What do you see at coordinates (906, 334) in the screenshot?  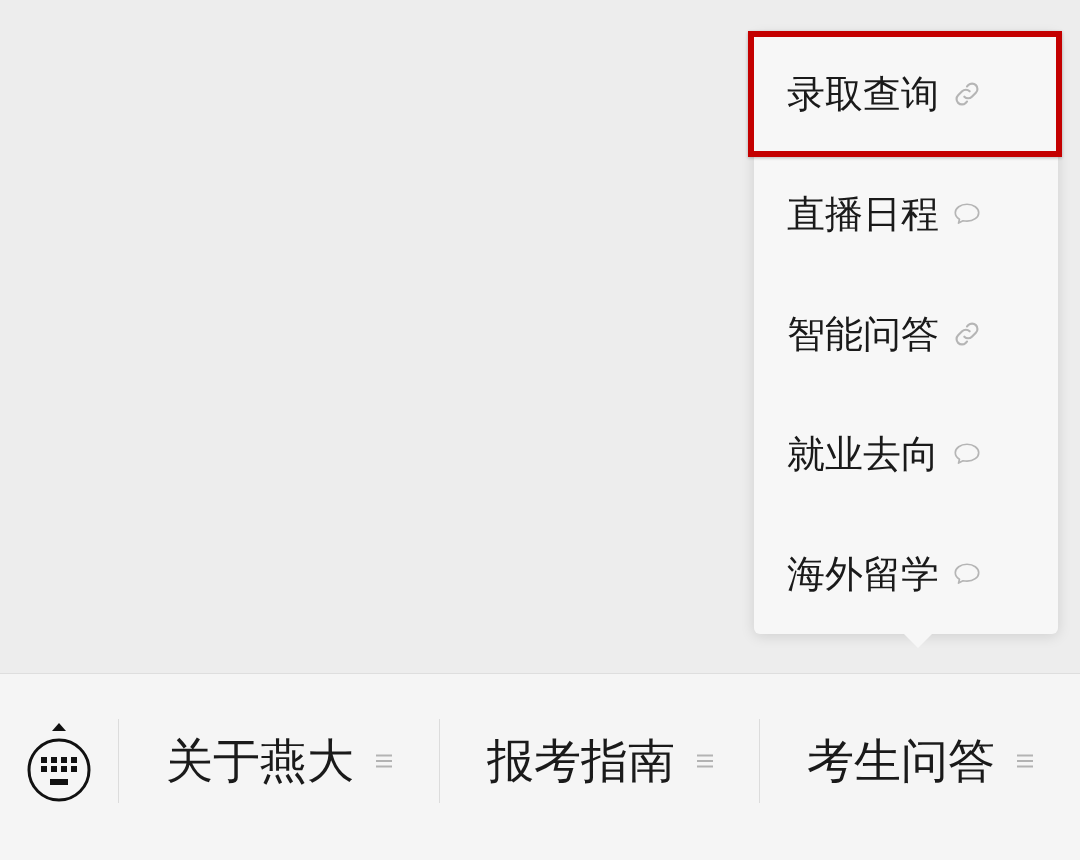 I see `submenu-item: 智能问答` at bounding box center [906, 334].